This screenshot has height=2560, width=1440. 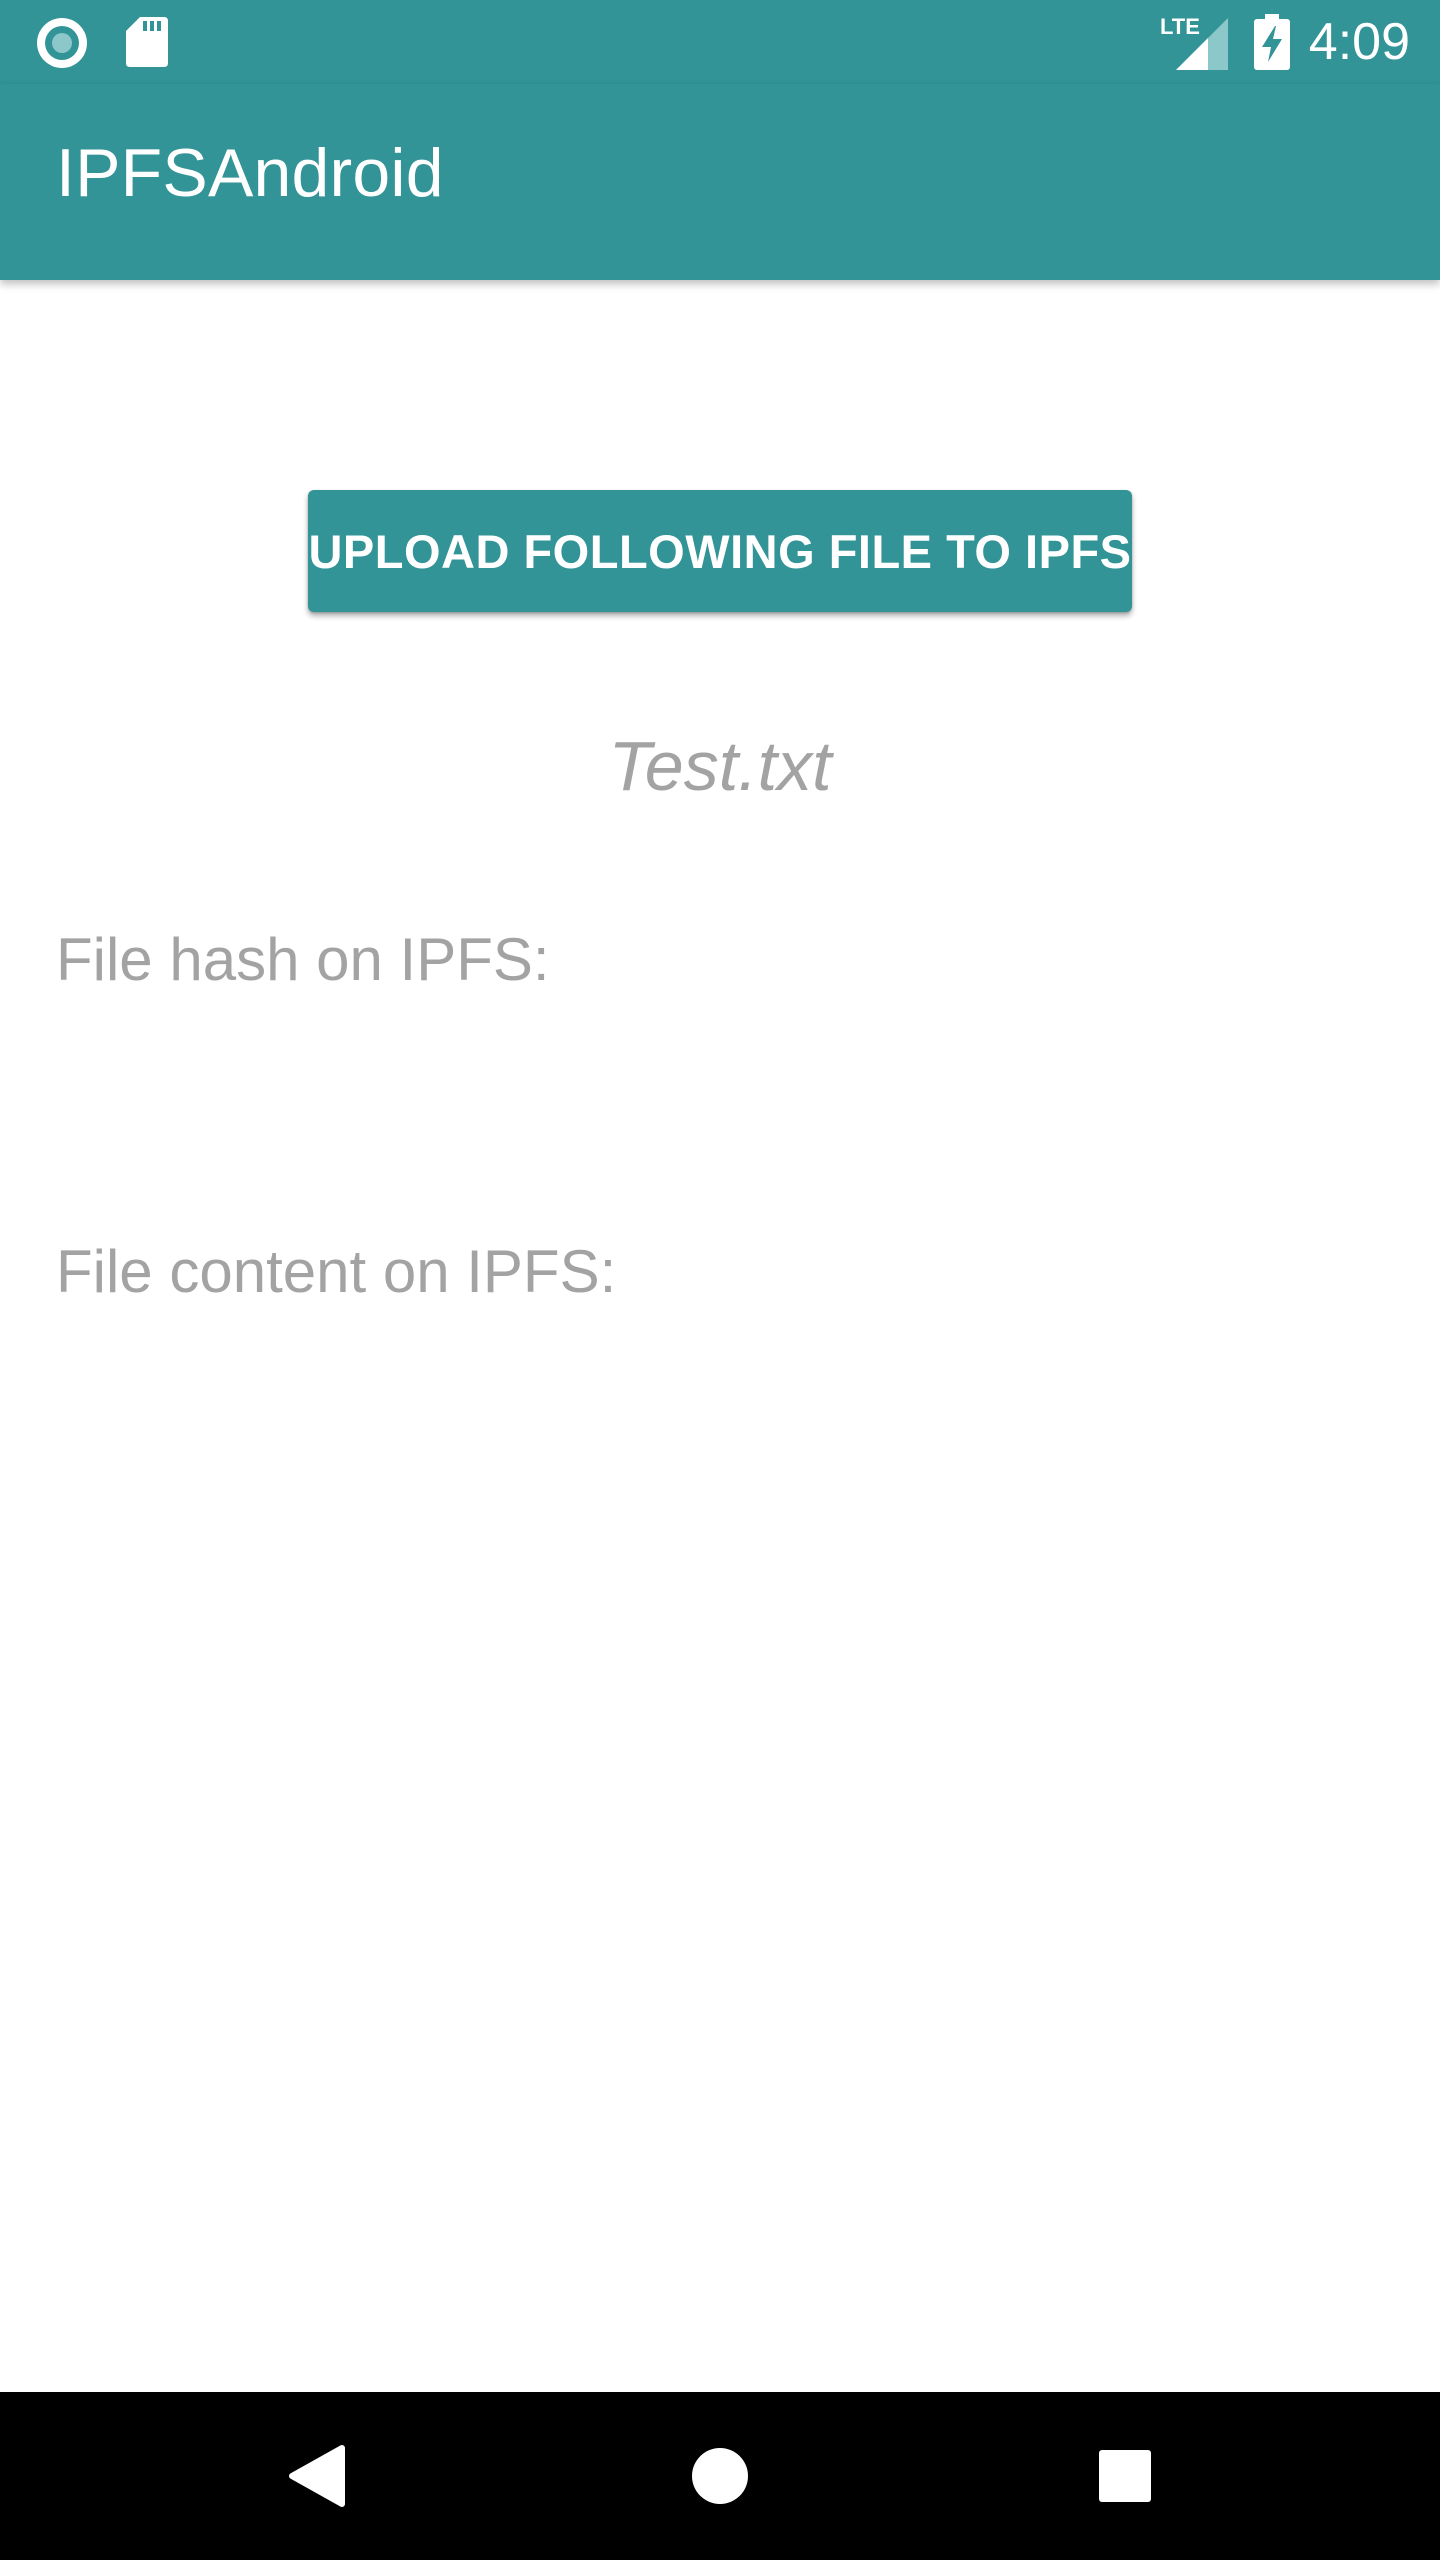 What do you see at coordinates (62, 43) in the screenshot?
I see `record-icon` at bounding box center [62, 43].